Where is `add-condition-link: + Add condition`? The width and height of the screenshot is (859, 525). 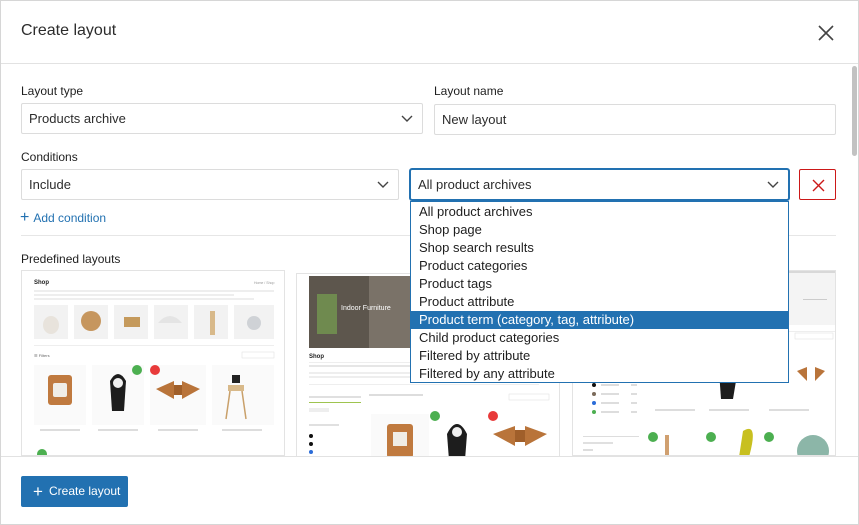 add-condition-link: + Add condition is located at coordinates (63, 217).